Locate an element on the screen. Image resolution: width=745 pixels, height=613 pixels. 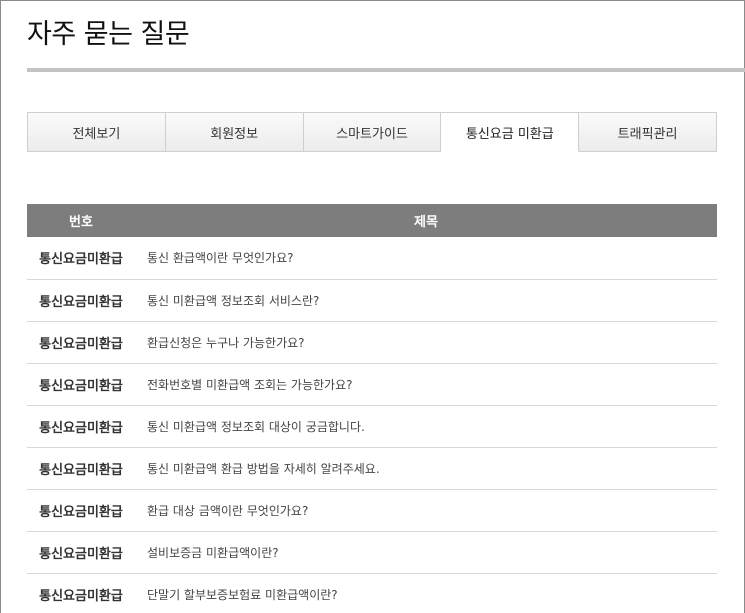
table-row: 통신요금미환급 통신 환급액이란 무엇인가요? is located at coordinates (372, 258).